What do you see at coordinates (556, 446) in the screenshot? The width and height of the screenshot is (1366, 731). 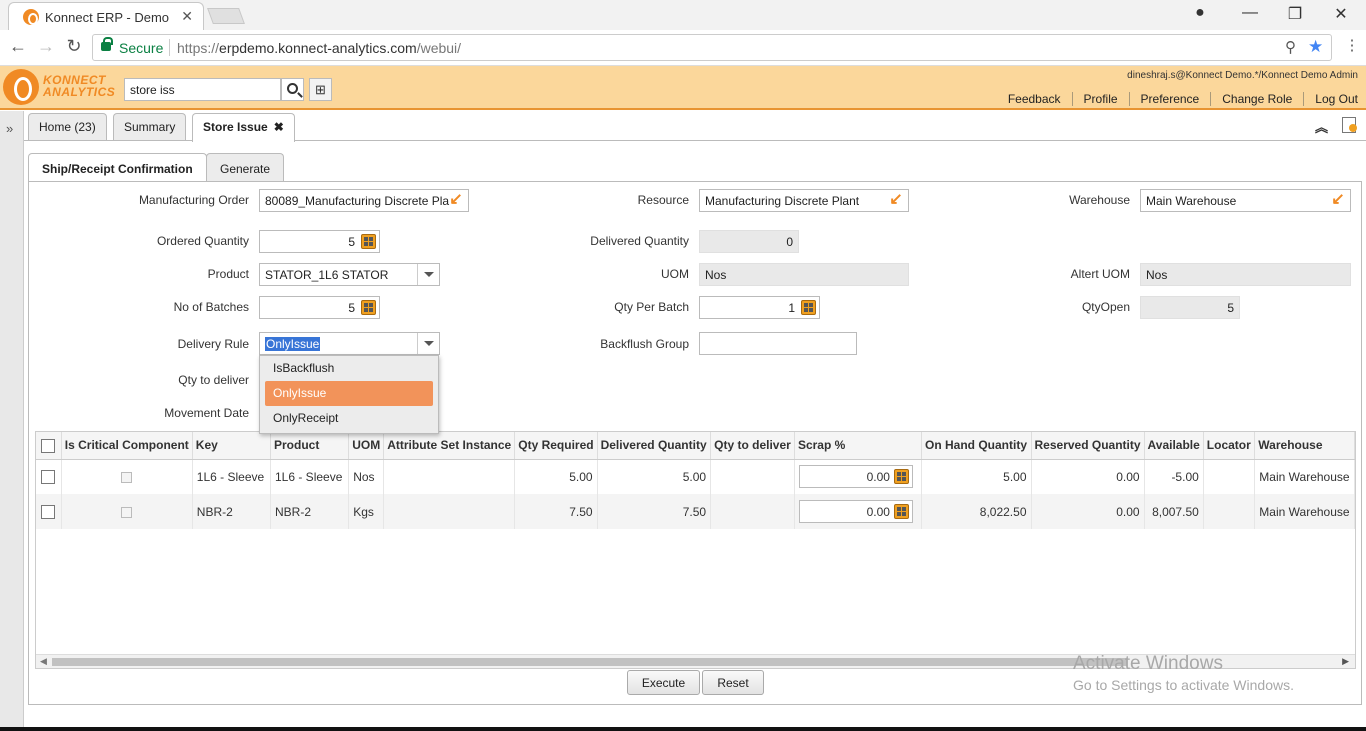 I see `col-qty-required: Qty Required` at bounding box center [556, 446].